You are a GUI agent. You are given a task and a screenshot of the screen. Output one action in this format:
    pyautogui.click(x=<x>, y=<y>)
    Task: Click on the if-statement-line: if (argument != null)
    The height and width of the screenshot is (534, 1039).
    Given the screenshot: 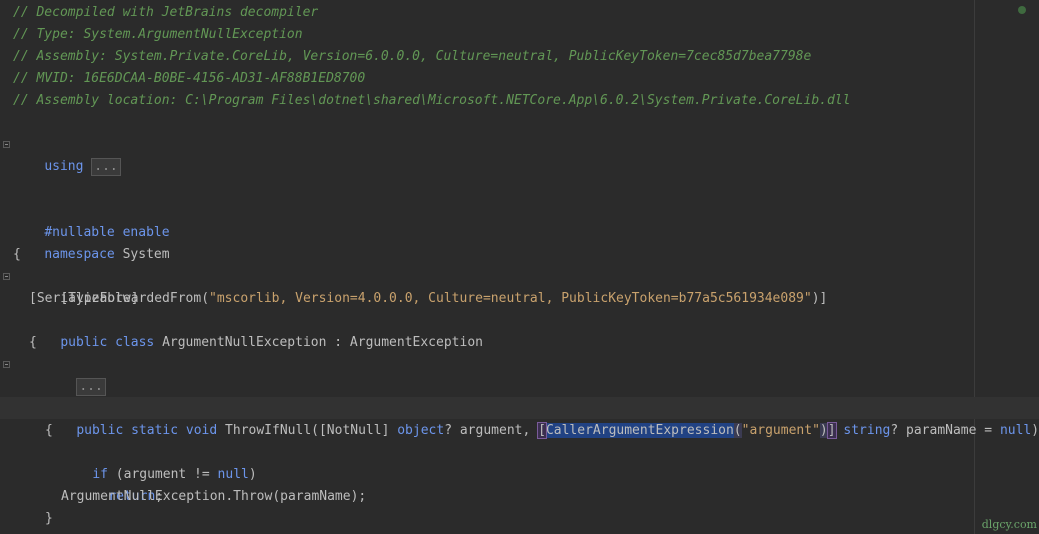 What is the action you would take?
    pyautogui.click(x=158, y=462)
    